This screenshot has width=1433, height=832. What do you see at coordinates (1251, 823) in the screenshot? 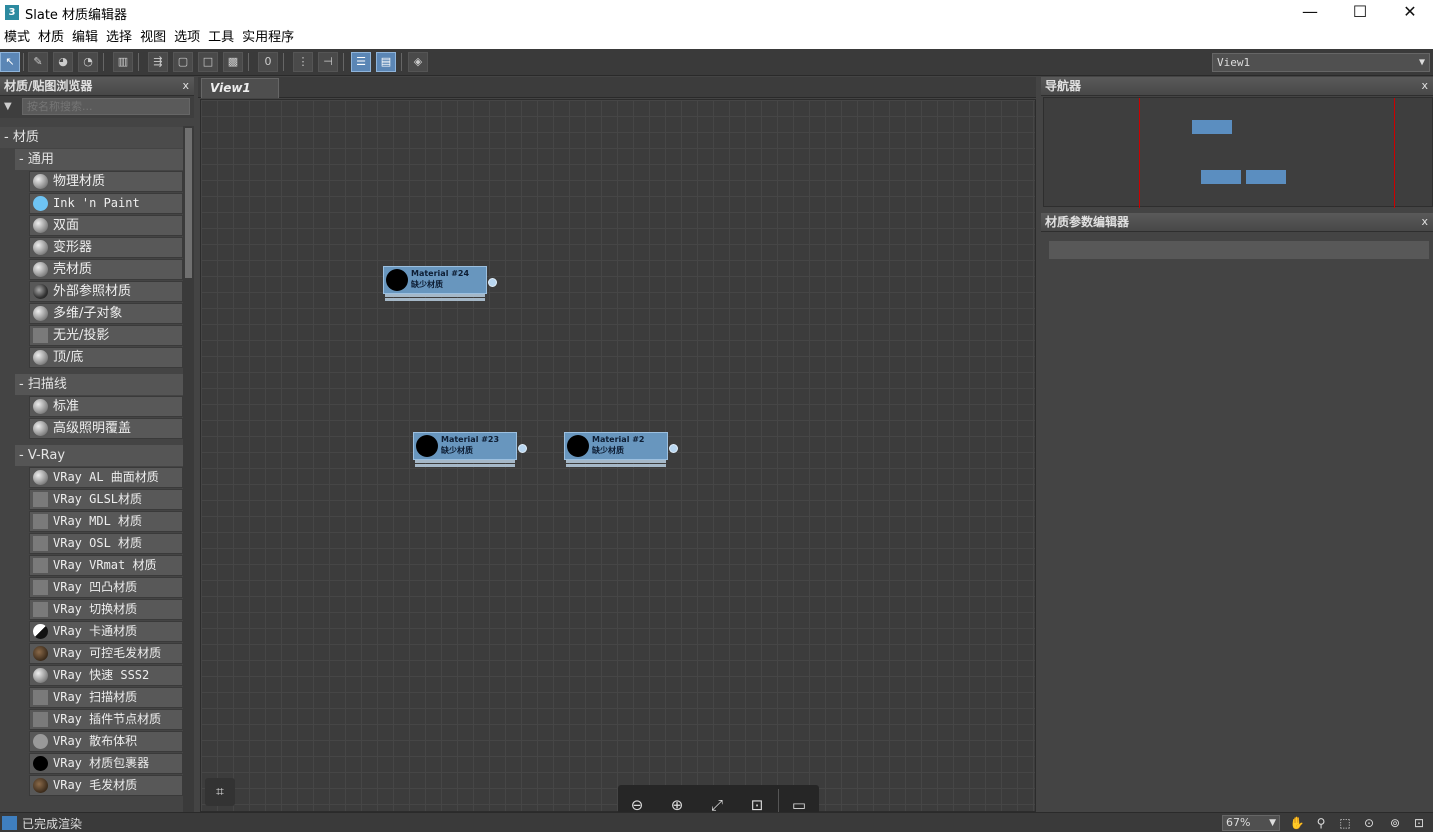
I see `zoom-level-dropdown: 67% ▼` at bounding box center [1251, 823].